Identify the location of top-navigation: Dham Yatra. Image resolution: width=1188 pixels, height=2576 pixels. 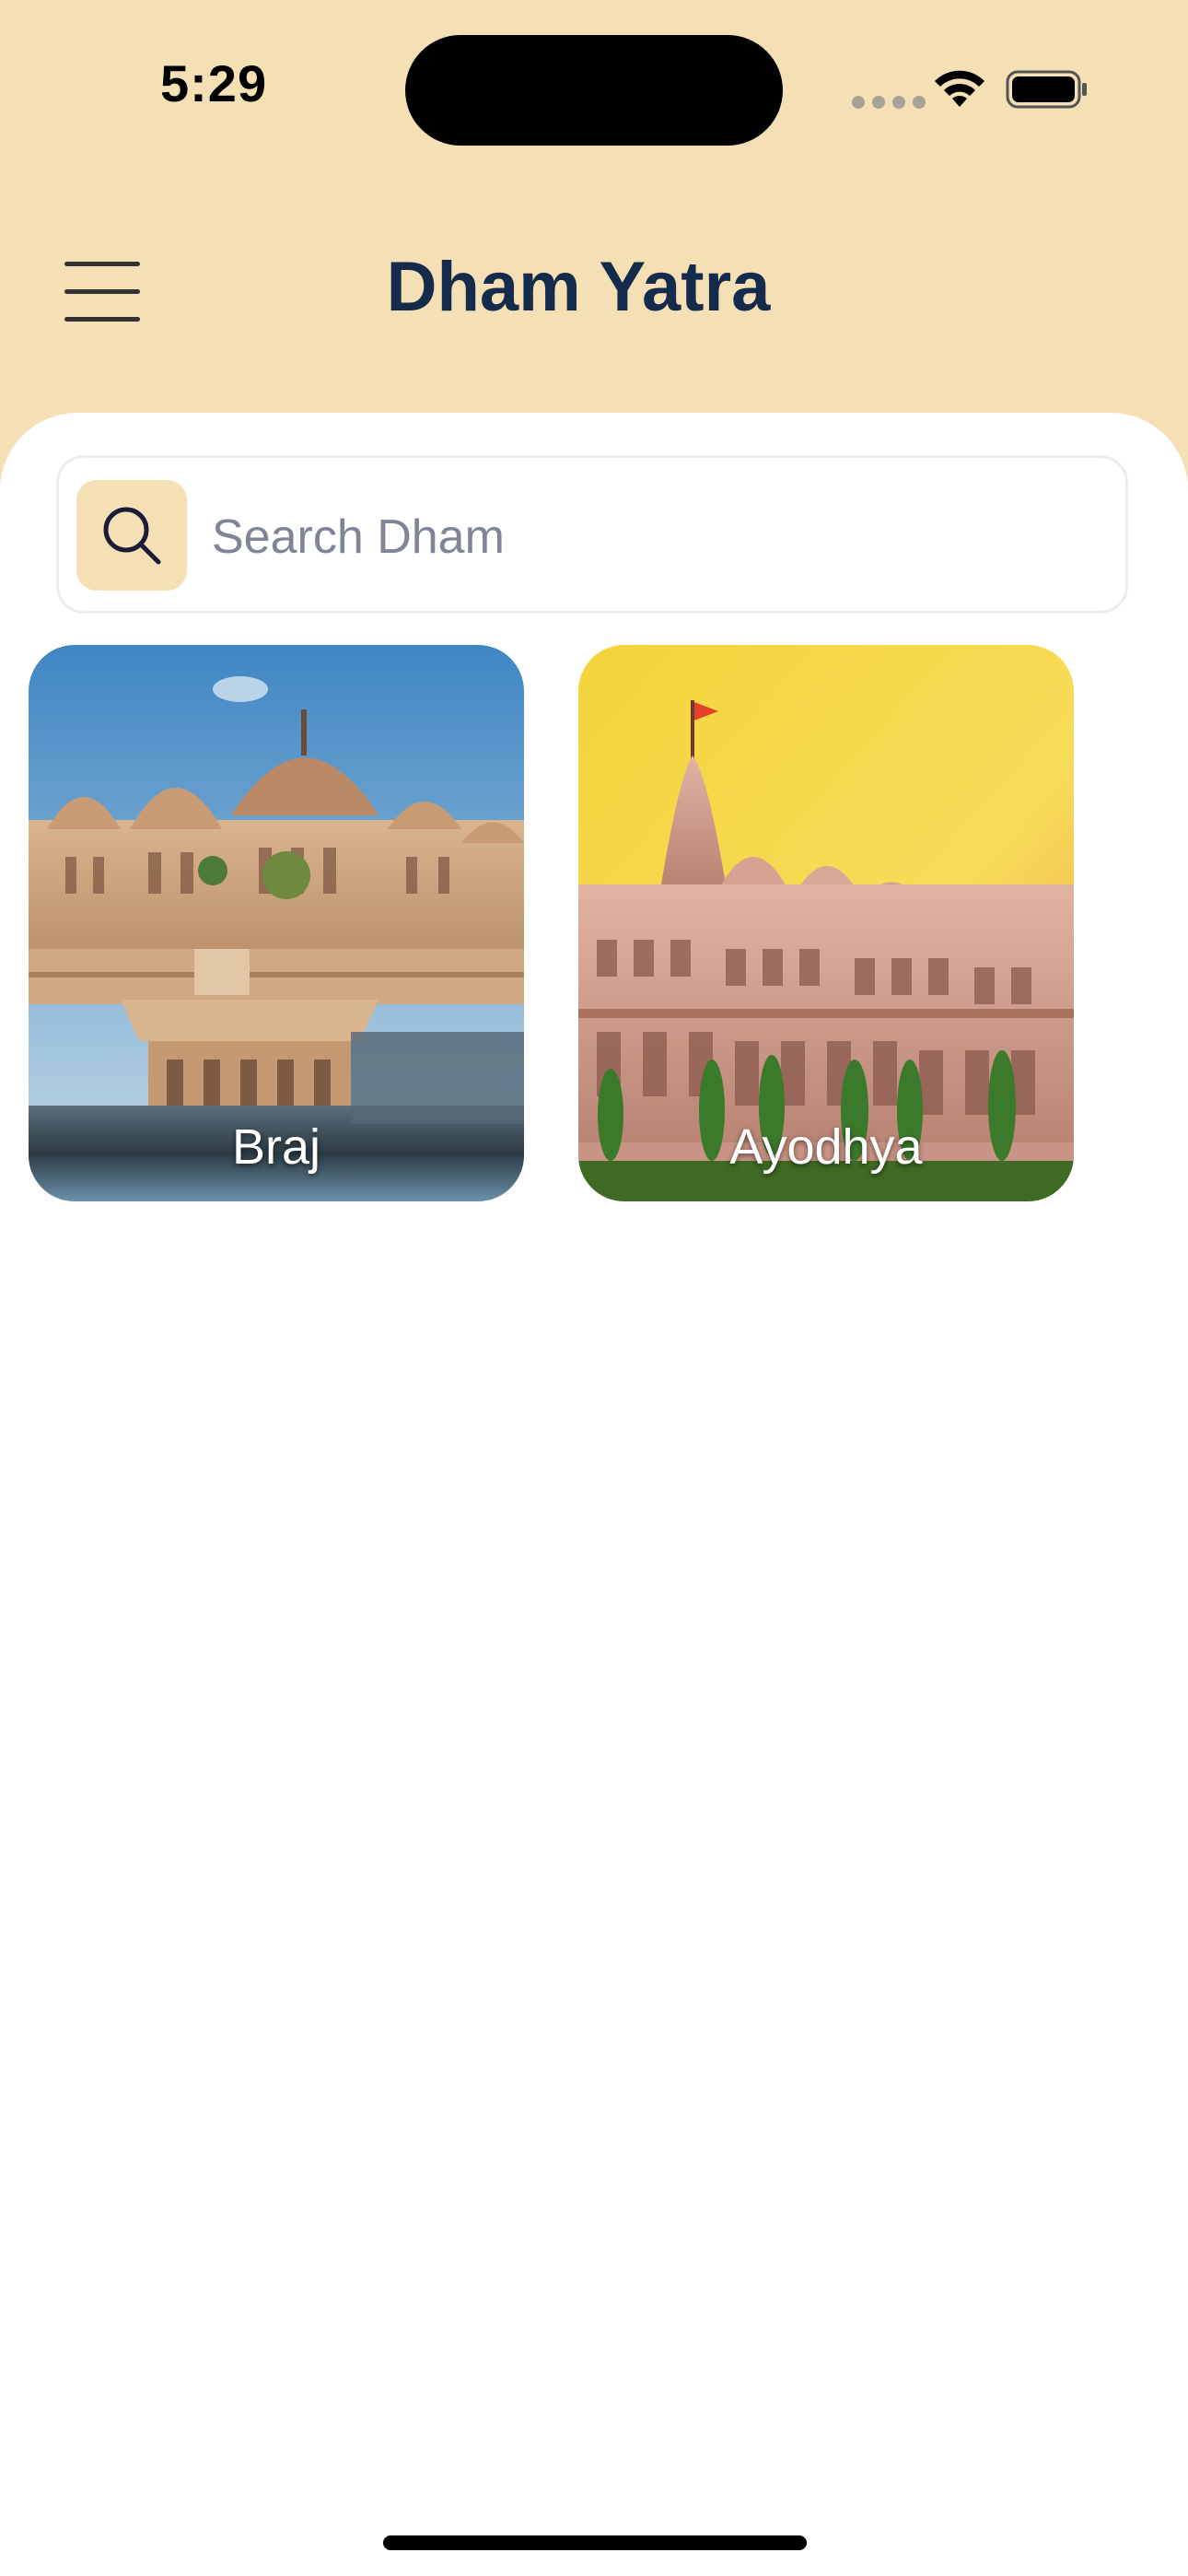
(594, 290).